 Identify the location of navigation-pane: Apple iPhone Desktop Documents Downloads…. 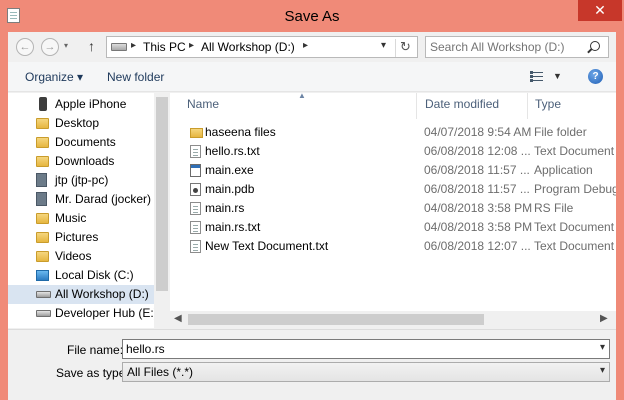
(81, 210).